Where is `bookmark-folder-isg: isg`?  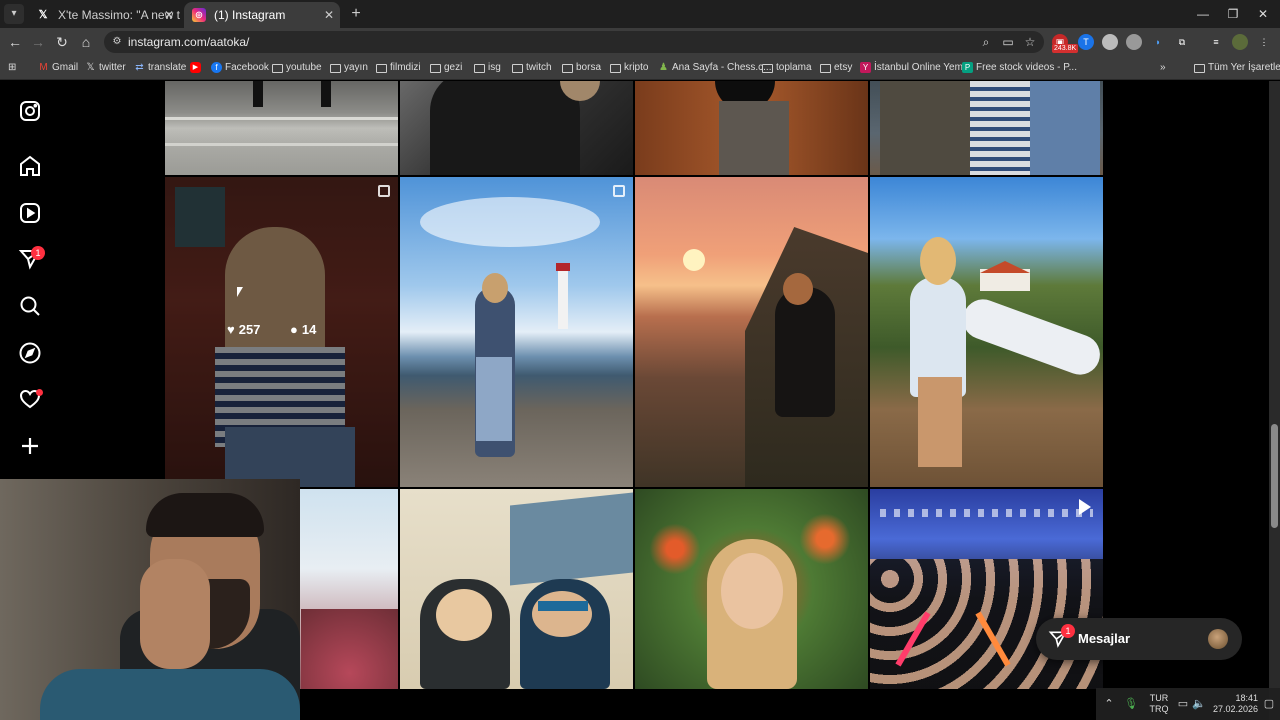 bookmark-folder-isg: isg is located at coordinates (487, 68).